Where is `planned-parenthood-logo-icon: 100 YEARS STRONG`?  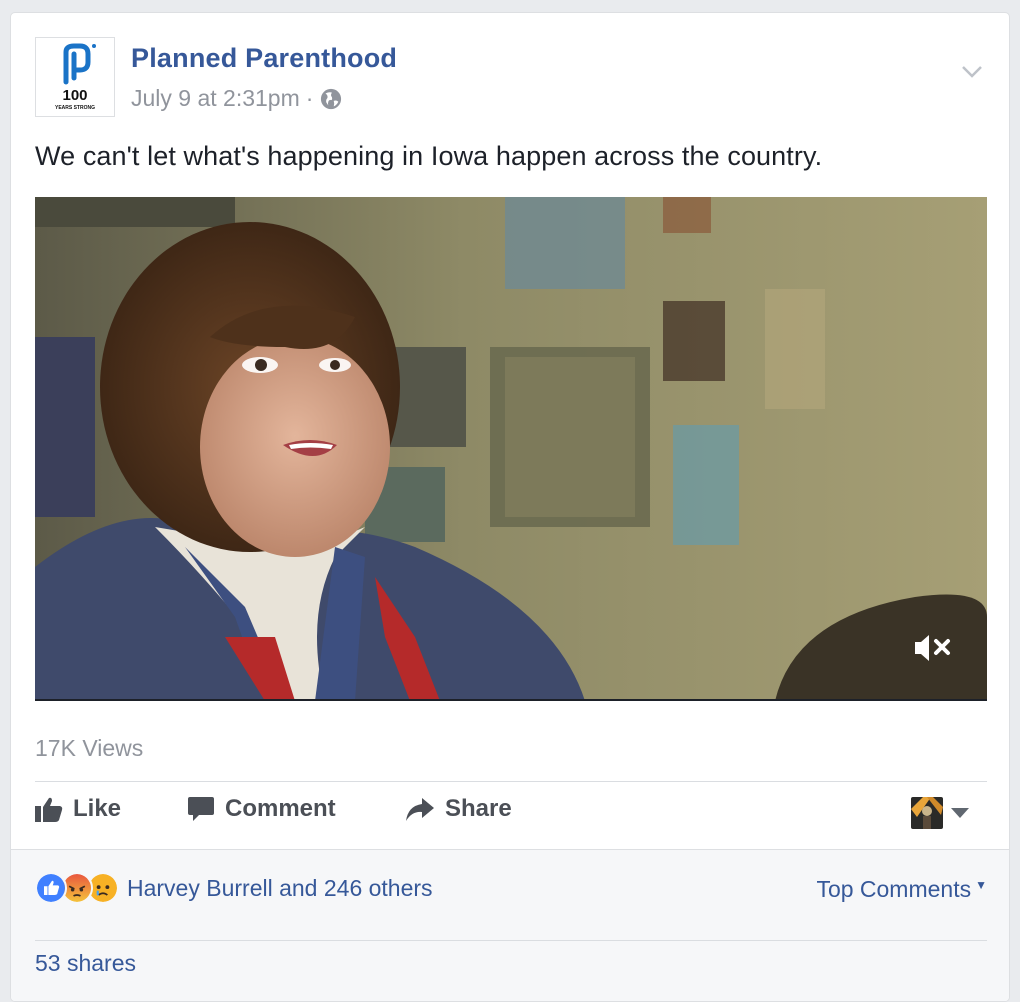
planned-parenthood-logo-icon: 100 YEARS STRONG is located at coordinates (75, 77).